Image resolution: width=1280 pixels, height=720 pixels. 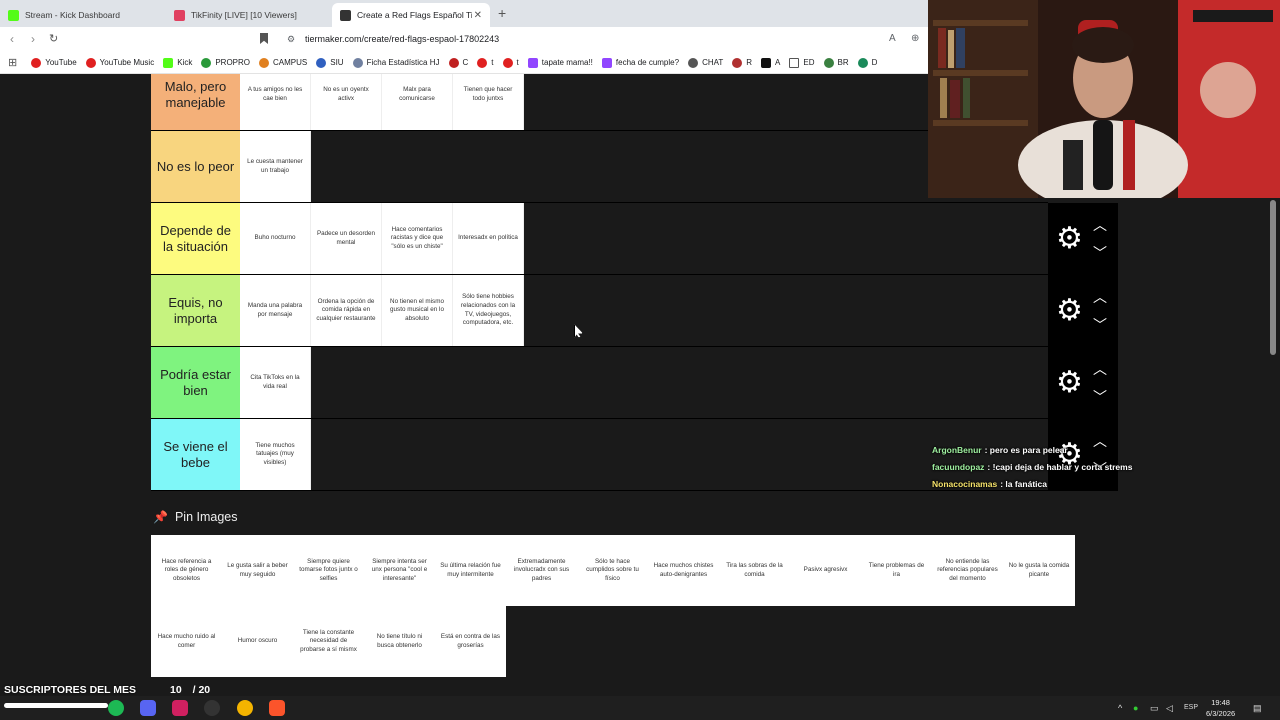 What do you see at coordinates (245, 708) in the screenshot?
I see `chrome-icon` at bounding box center [245, 708].